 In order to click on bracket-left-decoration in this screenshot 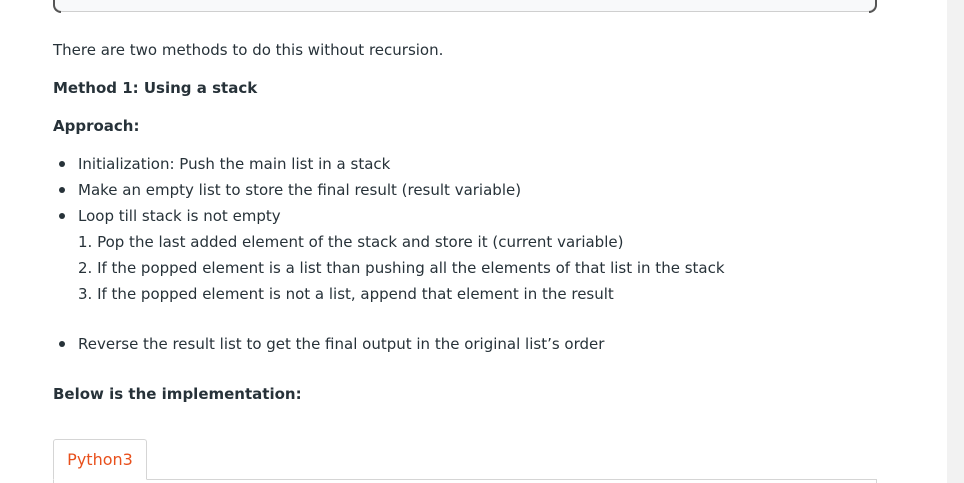, I will do `click(57, 6)`.